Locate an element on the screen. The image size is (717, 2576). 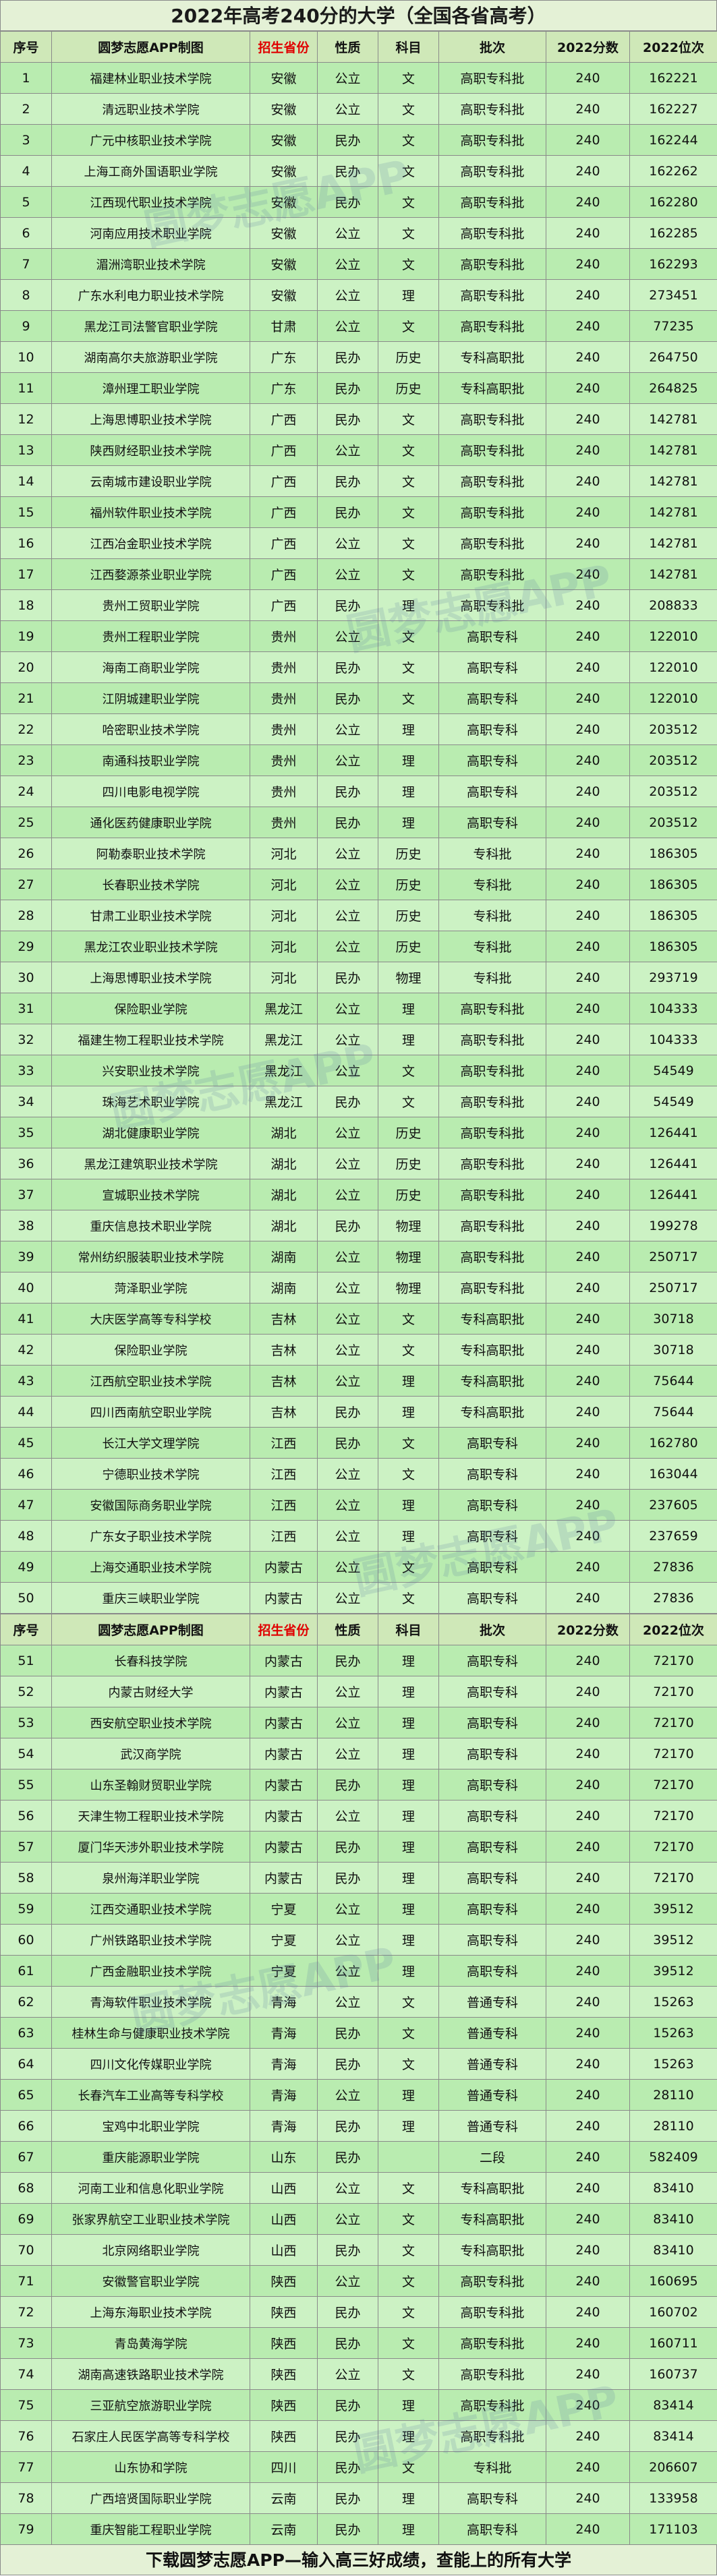
table-row: 74湖南高速铁路职业技术学院陕西公立文高职专科批240160737 is located at coordinates (359, 2374).